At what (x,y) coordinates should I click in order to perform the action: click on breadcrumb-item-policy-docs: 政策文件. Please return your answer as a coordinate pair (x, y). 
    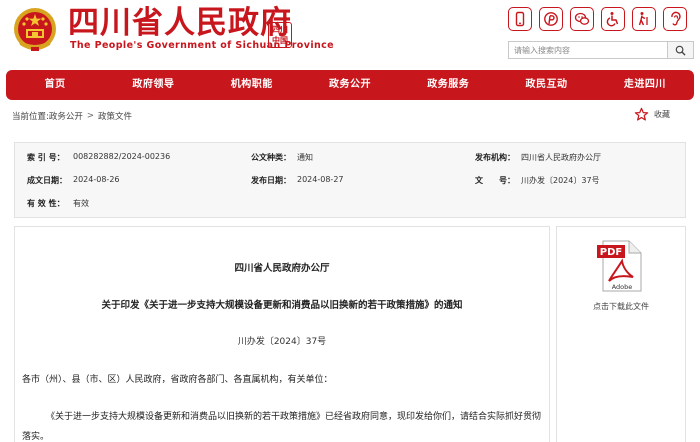
    Looking at the image, I should click on (115, 116).